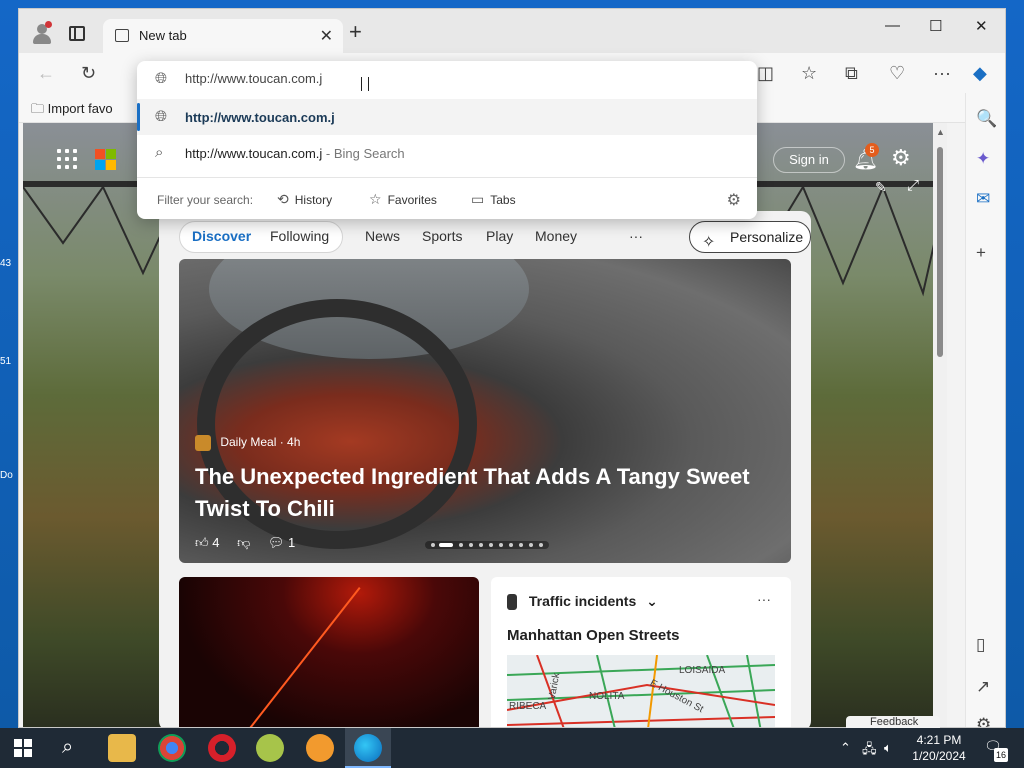  I want to click on filter-tabs-label: Tabs, so click(503, 200).